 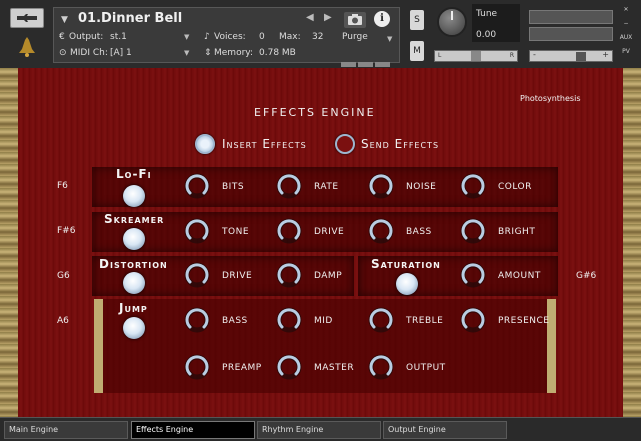 I want to click on volume-minus-label: -, so click(x=534, y=54).